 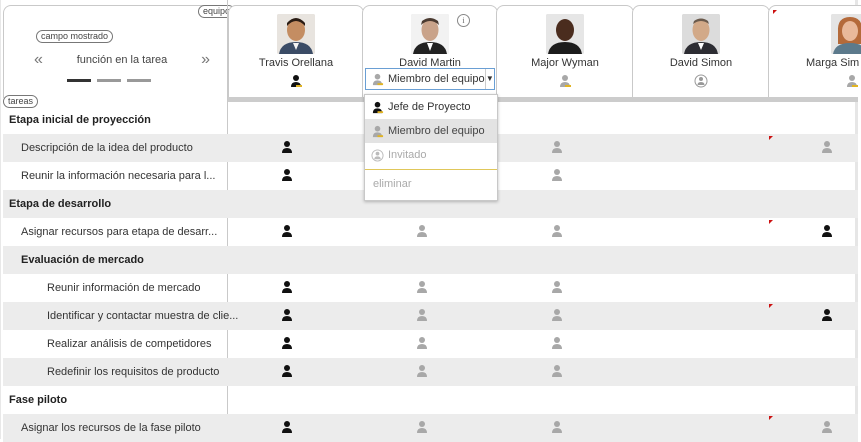 What do you see at coordinates (205, 60) in the screenshot?
I see `next-field-arrow: »` at bounding box center [205, 60].